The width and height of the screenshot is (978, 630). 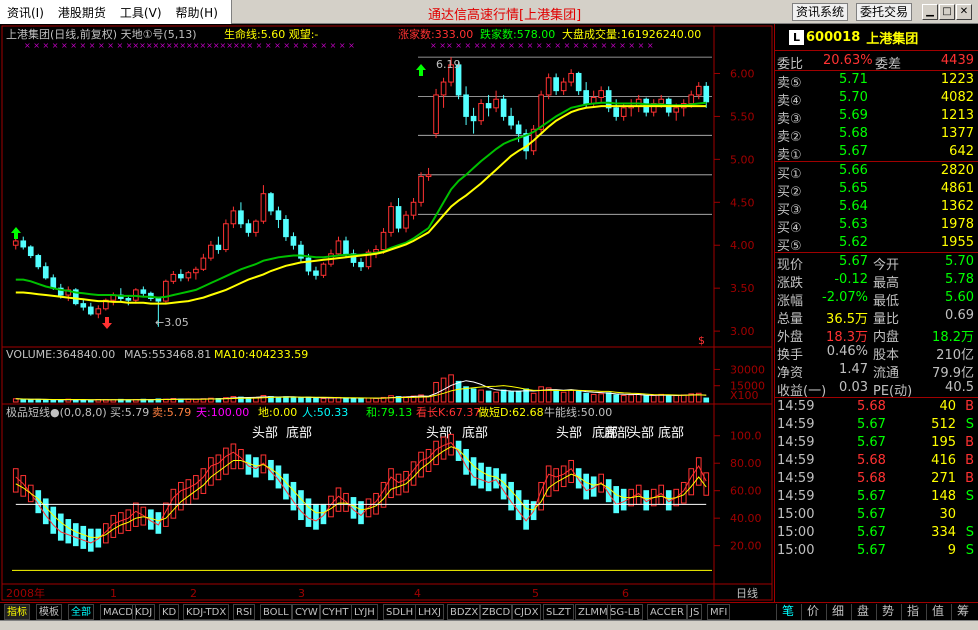 What do you see at coordinates (887, 612) in the screenshot?
I see `quote-tab: 势` at bounding box center [887, 612].